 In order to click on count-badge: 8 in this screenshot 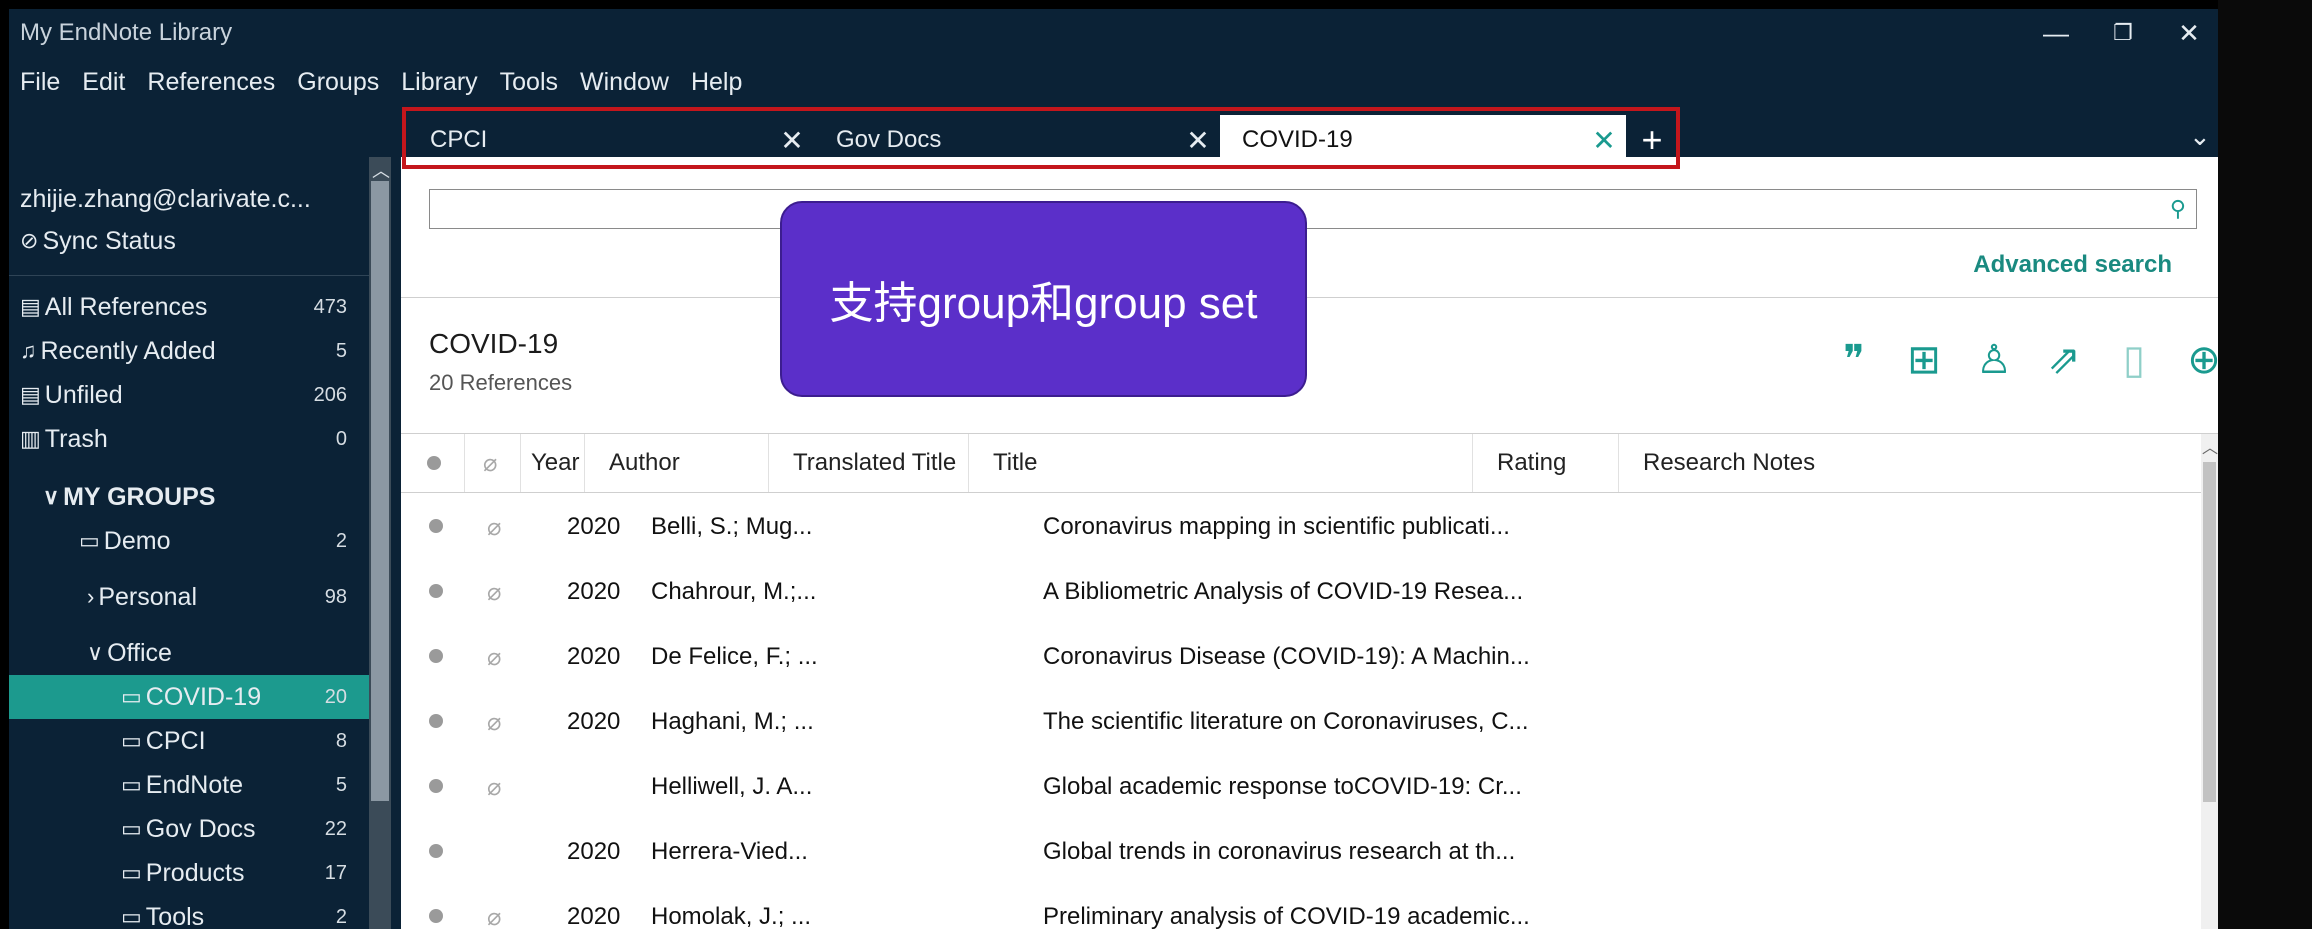, I will do `click(341, 740)`.